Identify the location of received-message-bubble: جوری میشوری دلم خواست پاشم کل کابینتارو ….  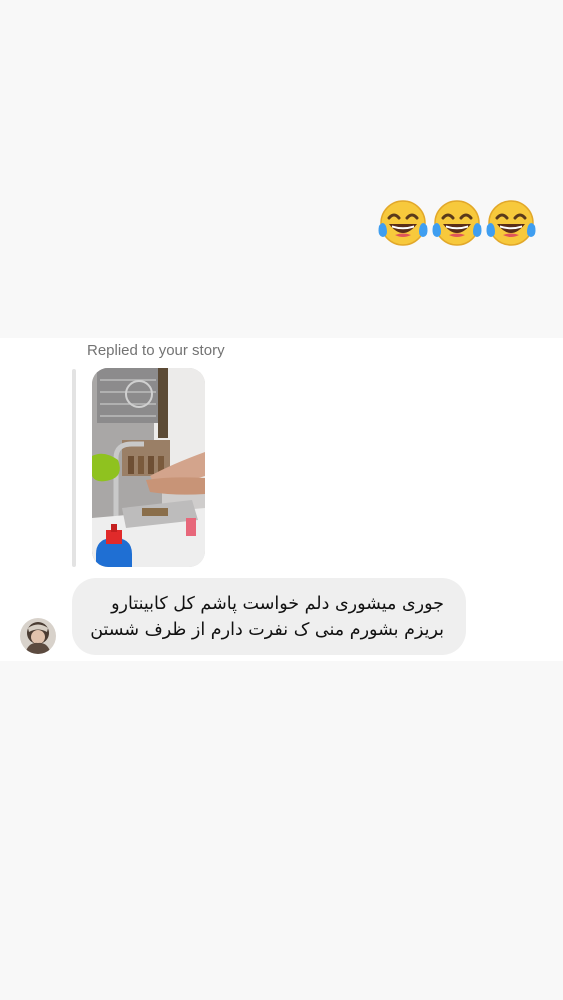
(269, 616).